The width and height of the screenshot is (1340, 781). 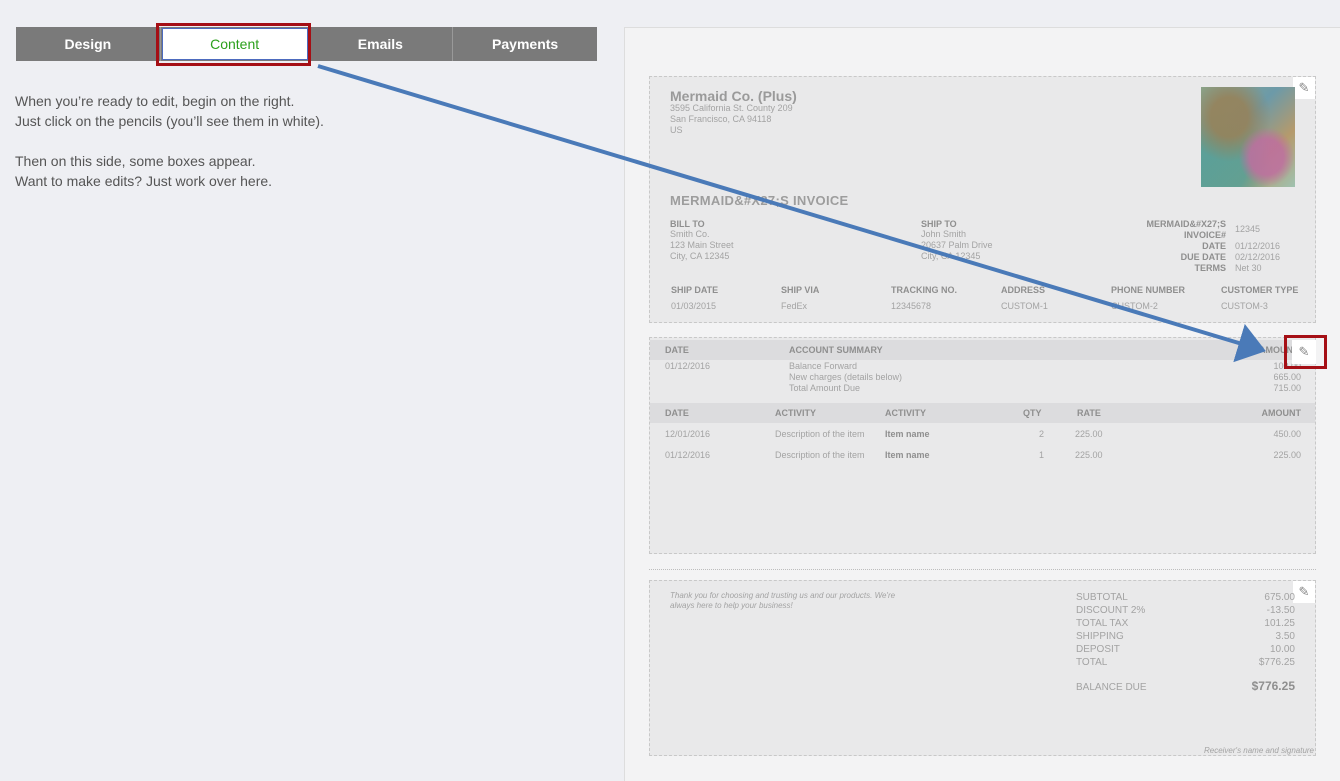 I want to click on summary-label: Total Amount Due, so click(x=825, y=388).